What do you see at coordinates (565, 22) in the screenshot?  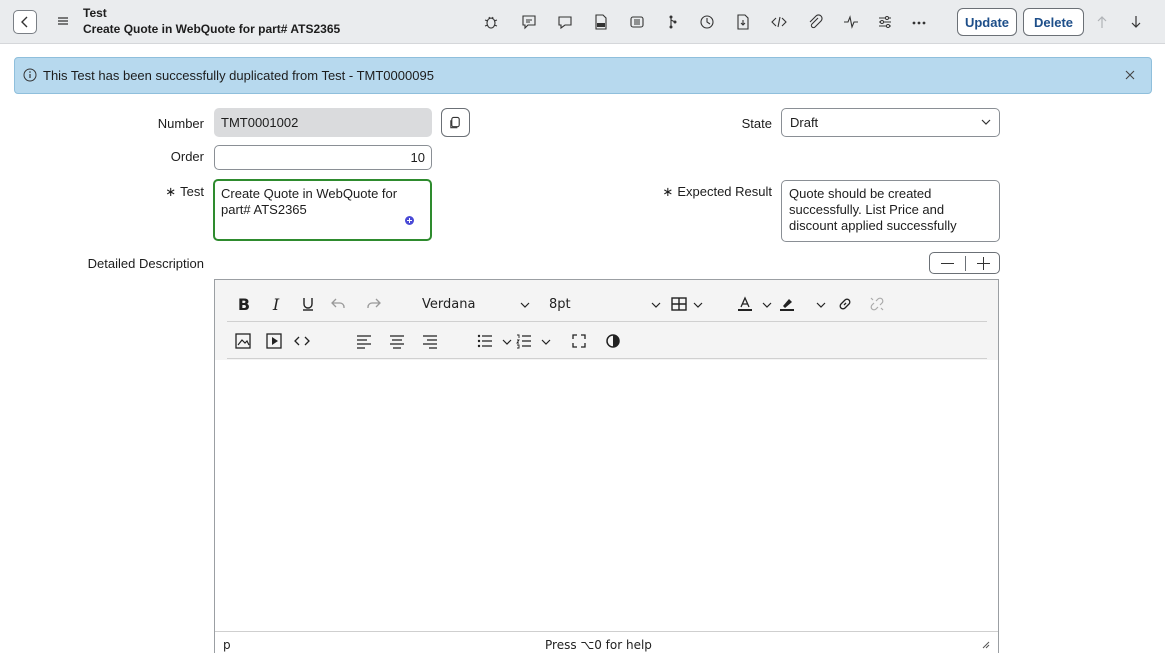 I see `chat-icon` at bounding box center [565, 22].